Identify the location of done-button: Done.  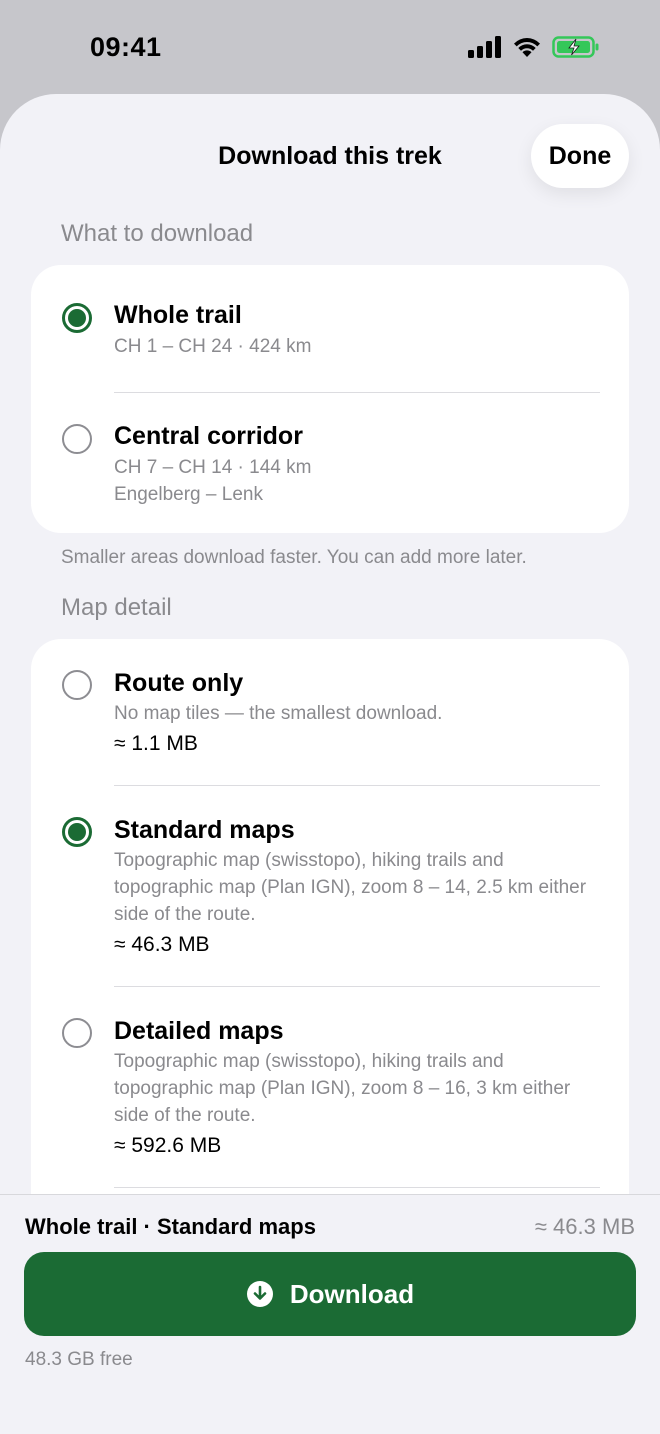
(580, 156).